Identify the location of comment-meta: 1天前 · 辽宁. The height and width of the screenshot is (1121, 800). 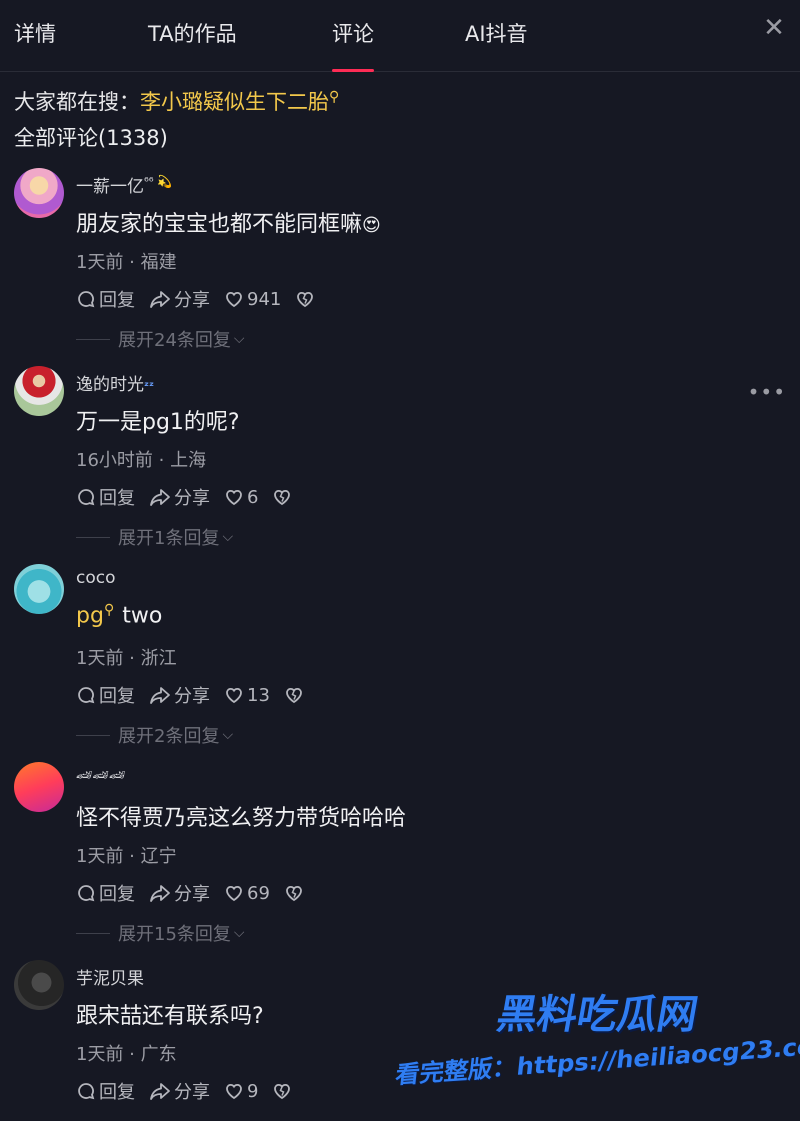
(126, 856).